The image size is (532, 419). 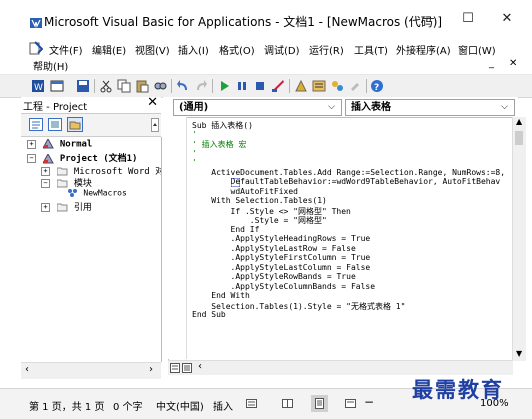 What do you see at coordinates (281, 238) in the screenshot?
I see `code-line: .ApplyStyleHeadingRows = True` at bounding box center [281, 238].